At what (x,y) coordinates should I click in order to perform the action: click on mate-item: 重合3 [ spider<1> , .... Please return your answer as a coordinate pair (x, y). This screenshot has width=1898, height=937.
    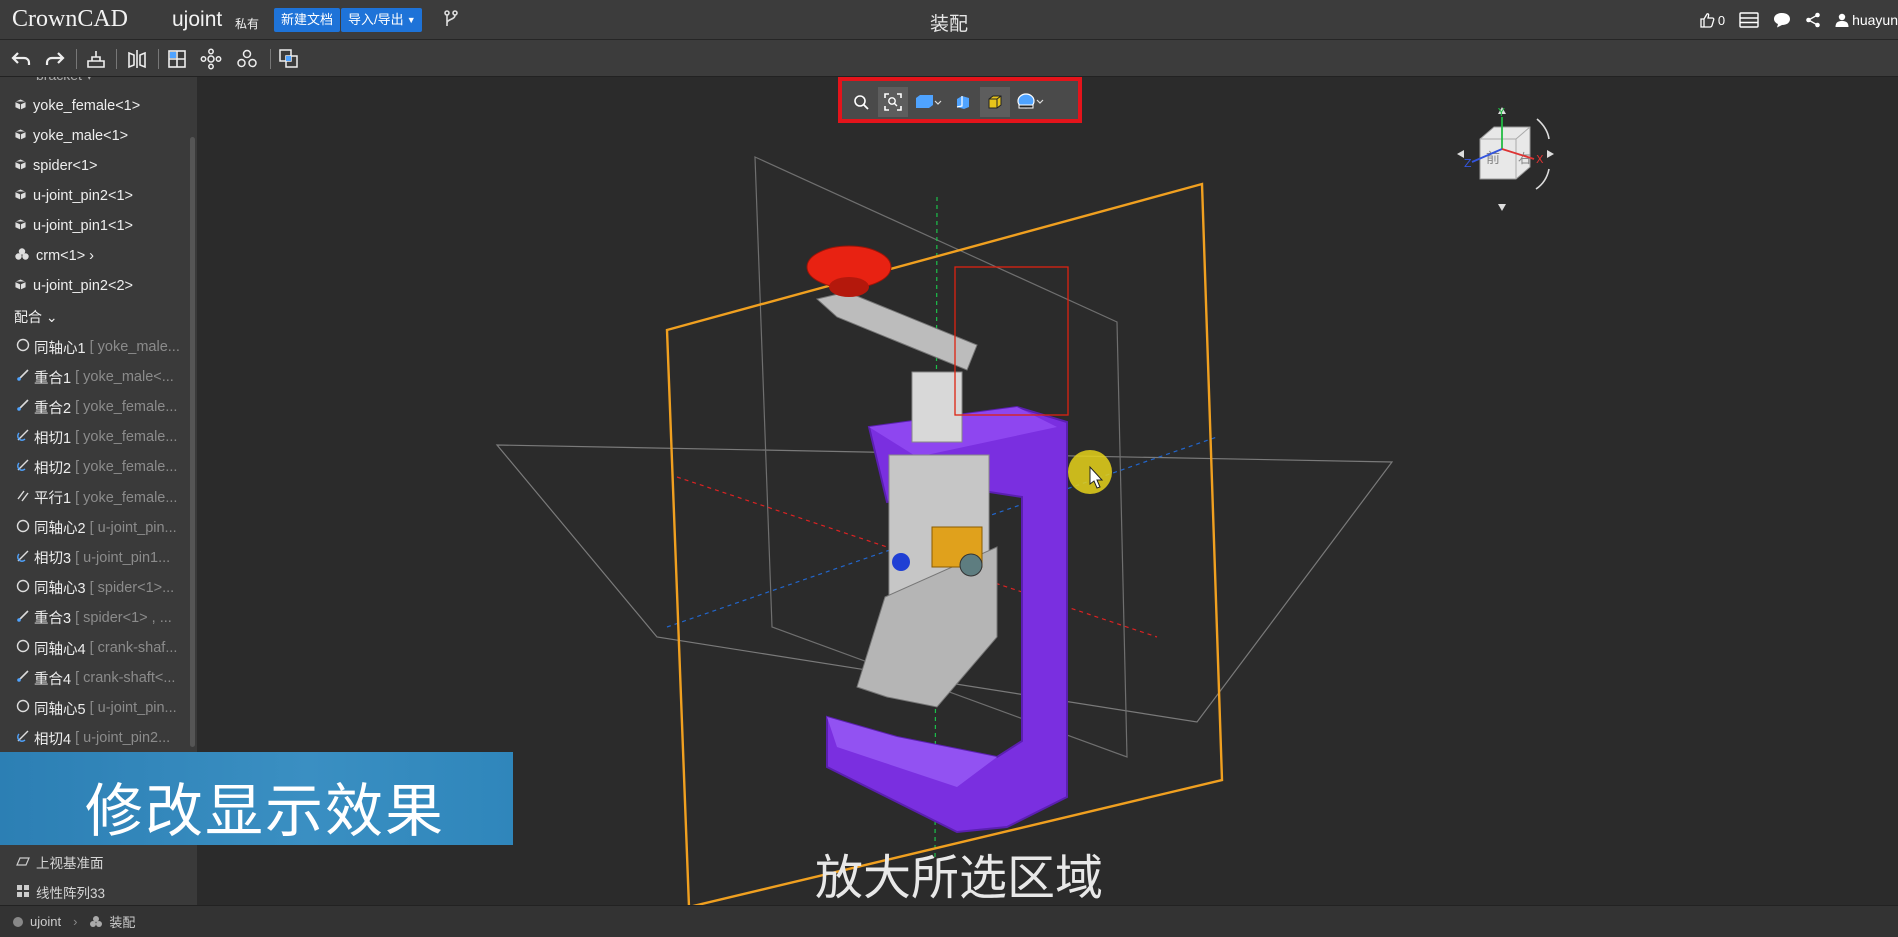
    Looking at the image, I should click on (94, 618).